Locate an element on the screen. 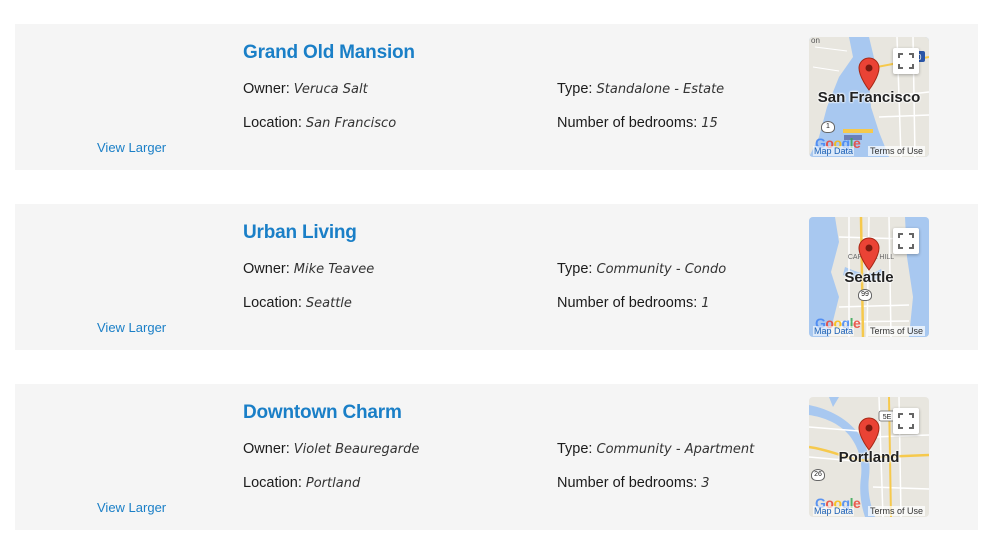 This screenshot has width=994, height=540. listing-title: Grand Old Mansion is located at coordinates (329, 53).